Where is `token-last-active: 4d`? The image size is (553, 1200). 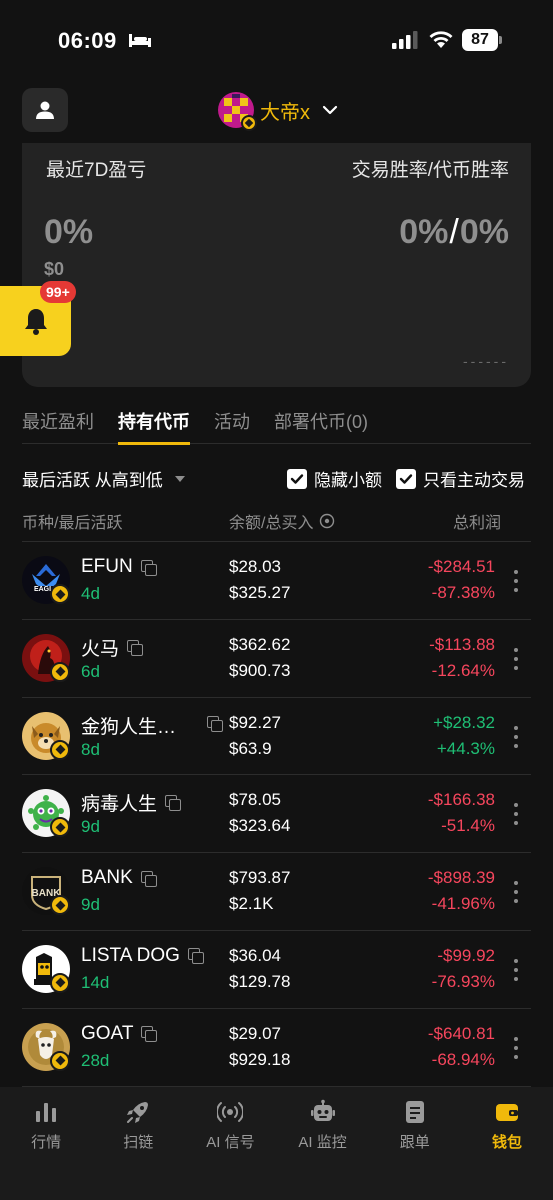
token-last-active: 4d is located at coordinates (90, 593).